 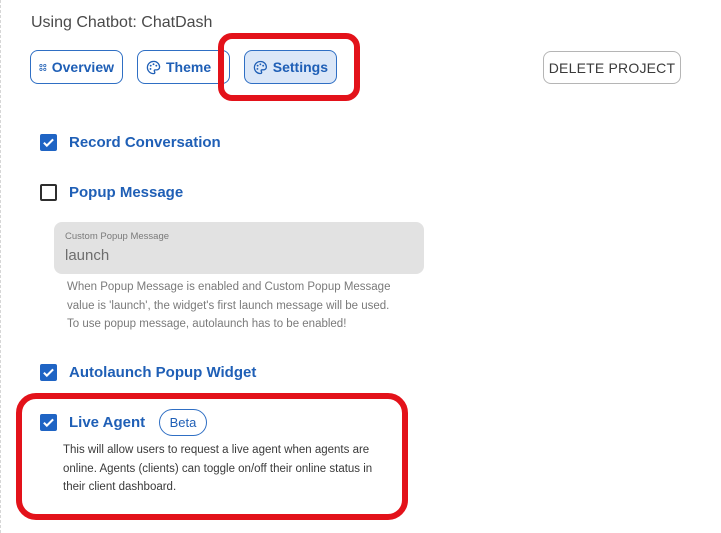 What do you see at coordinates (126, 192) in the screenshot?
I see `popup-message-label: Popup Message` at bounding box center [126, 192].